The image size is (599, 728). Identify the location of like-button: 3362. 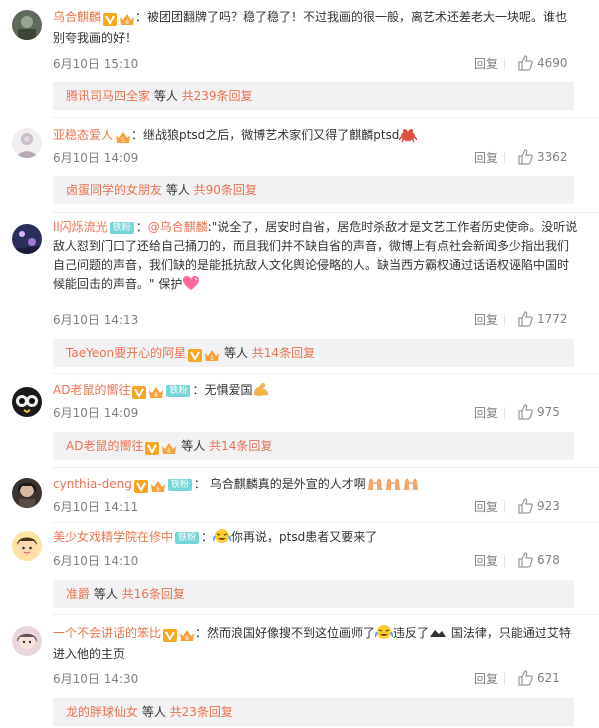
(547, 158).